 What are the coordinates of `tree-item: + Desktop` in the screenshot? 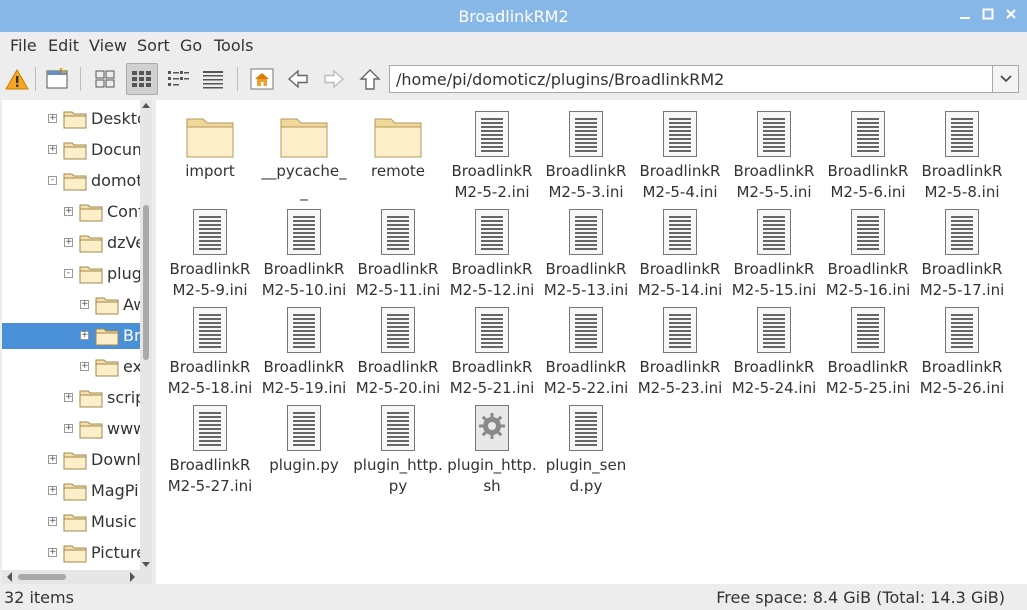 It's located at (77, 119).